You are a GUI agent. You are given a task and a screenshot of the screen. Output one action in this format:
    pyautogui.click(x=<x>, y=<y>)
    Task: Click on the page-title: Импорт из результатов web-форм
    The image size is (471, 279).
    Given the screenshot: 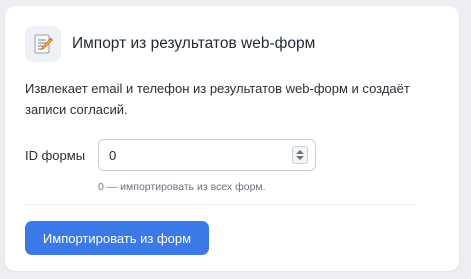 What is the action you would take?
    pyautogui.click(x=194, y=43)
    